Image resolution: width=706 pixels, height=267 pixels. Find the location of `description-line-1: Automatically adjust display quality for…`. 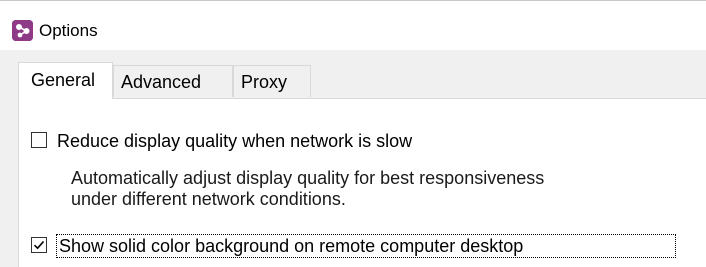

description-line-1: Automatically adjust display quality for… is located at coordinates (308, 178).